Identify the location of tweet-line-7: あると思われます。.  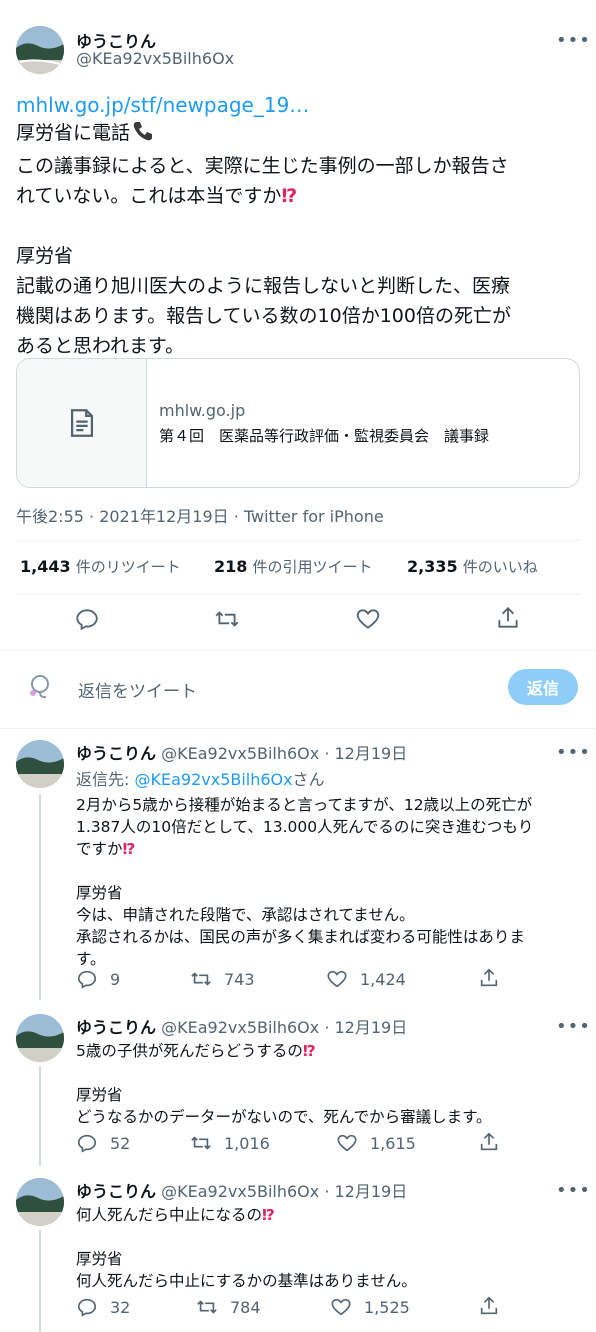
(100, 346).